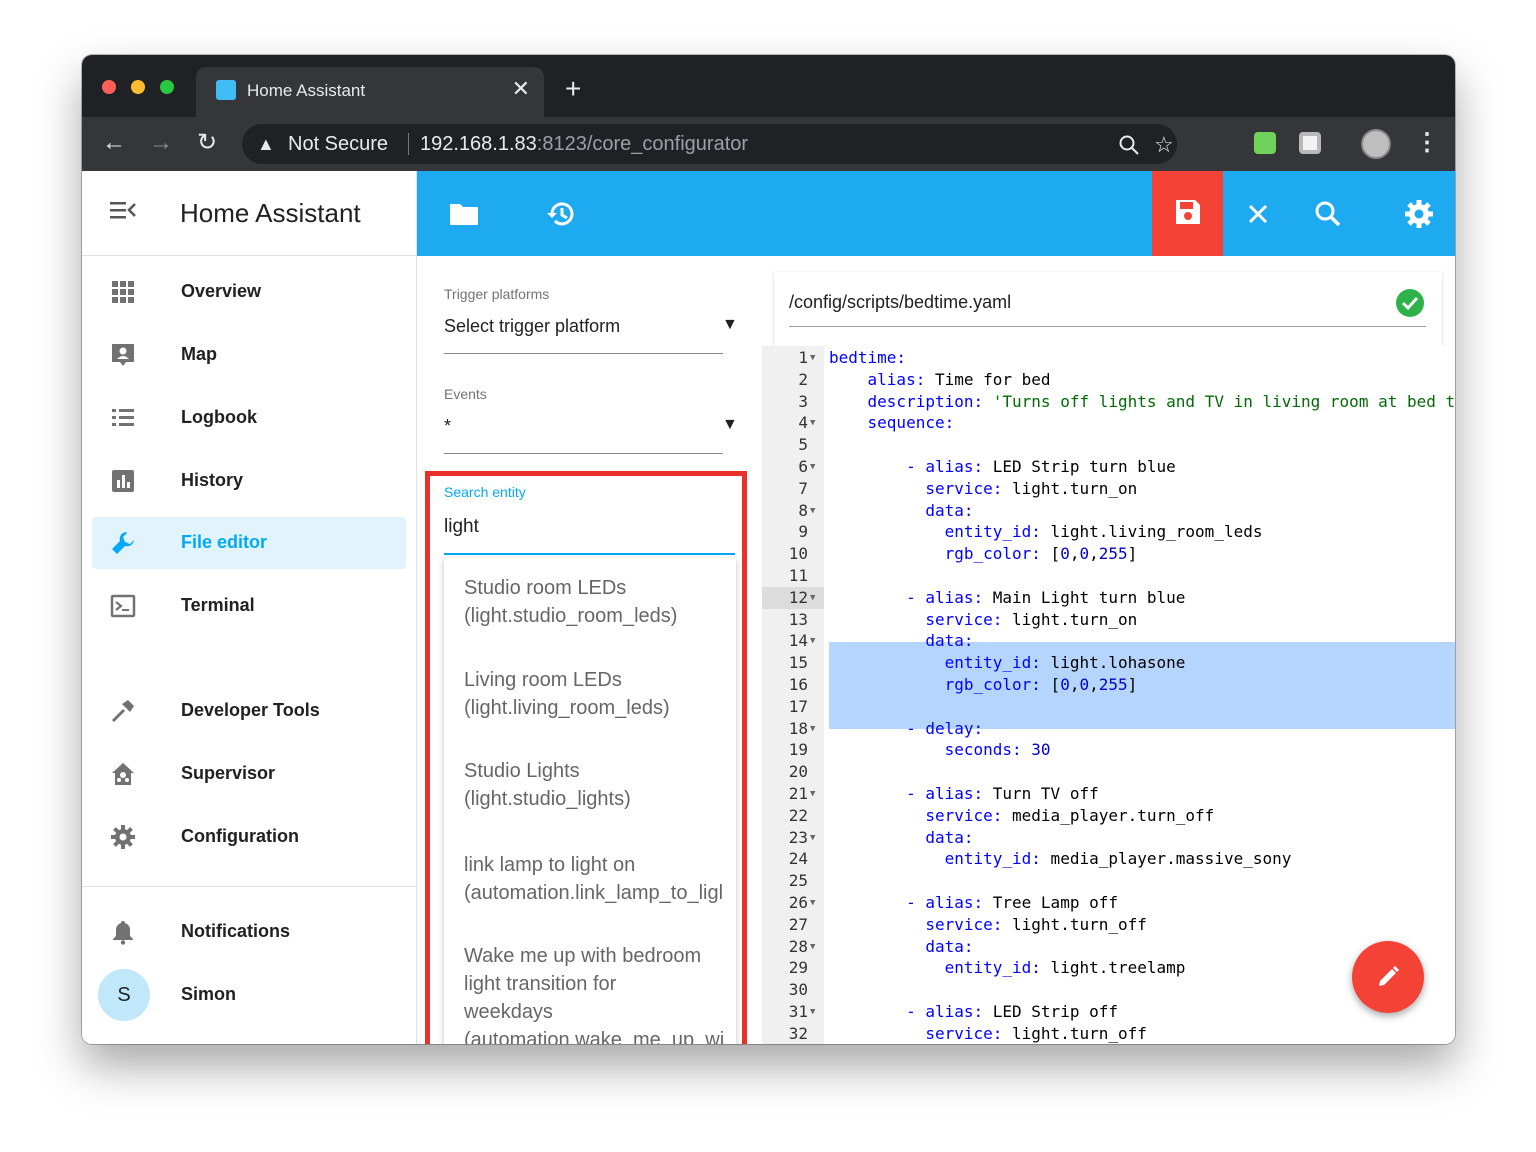  Describe the element at coordinates (1419, 214) in the screenshot. I see `settings-gear-icon` at that location.